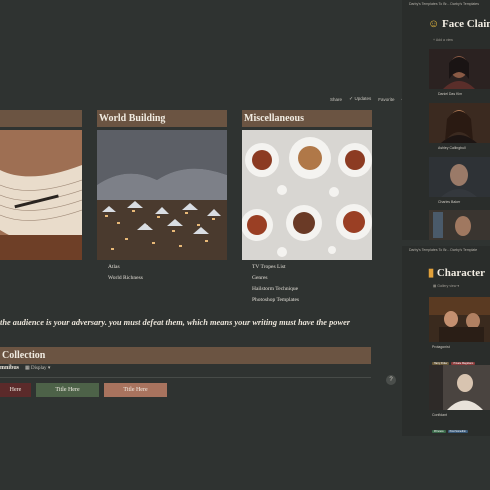  What do you see at coordinates (434, 24) in the screenshot?
I see `smiley-icon: ☺` at bounding box center [434, 24].